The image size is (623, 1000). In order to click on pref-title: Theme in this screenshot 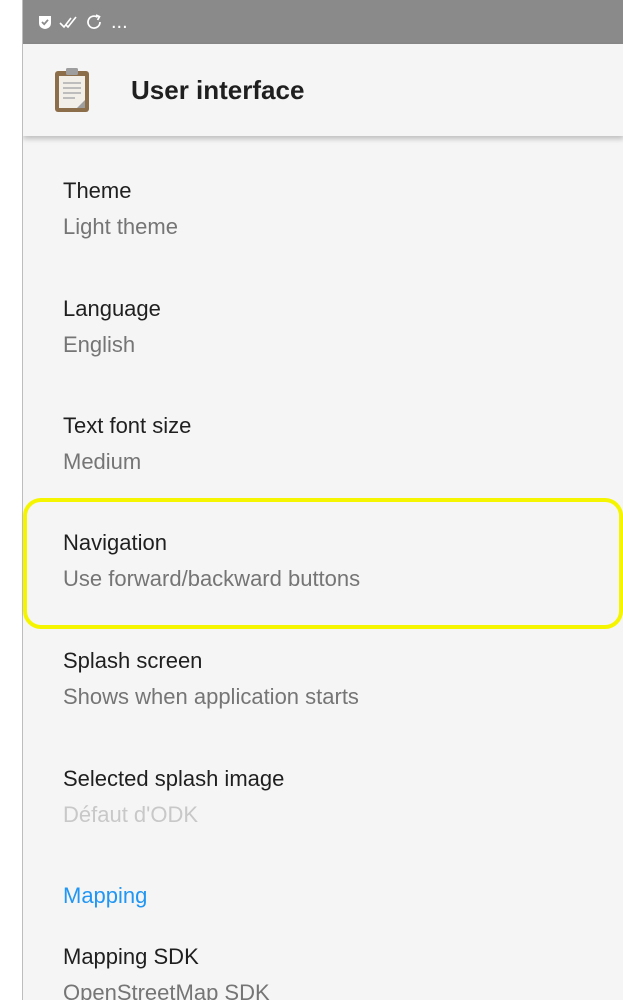, I will do `click(97, 190)`.